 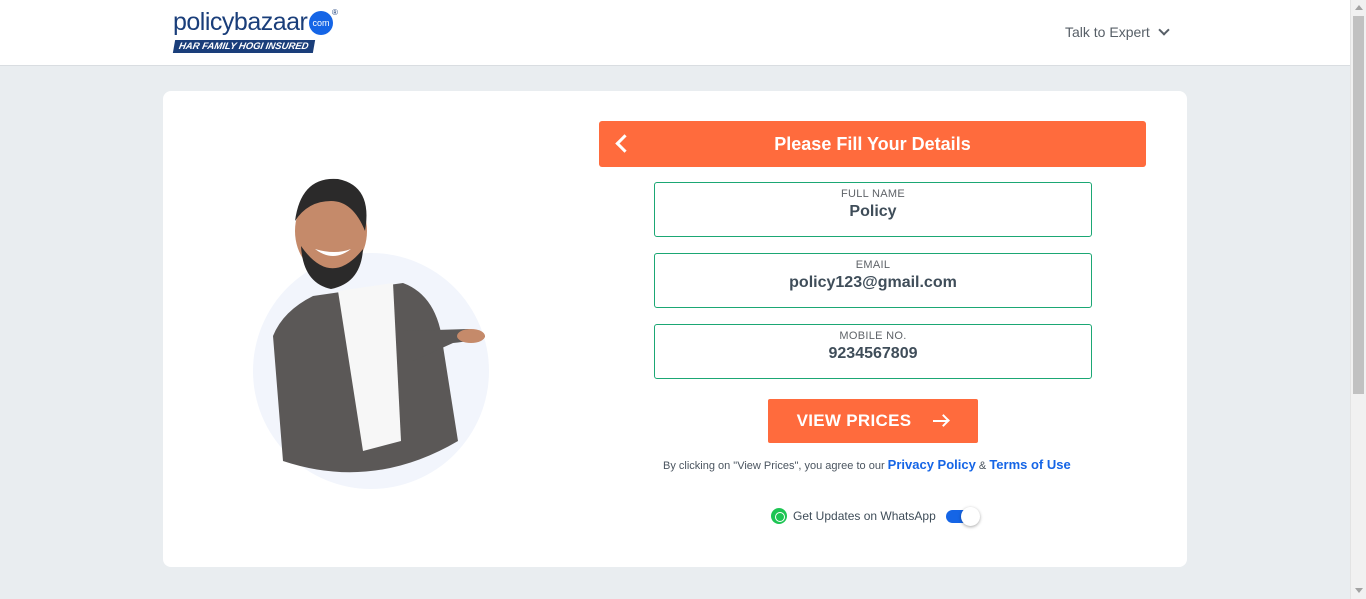 I want to click on toggle-knob, so click(x=970, y=516).